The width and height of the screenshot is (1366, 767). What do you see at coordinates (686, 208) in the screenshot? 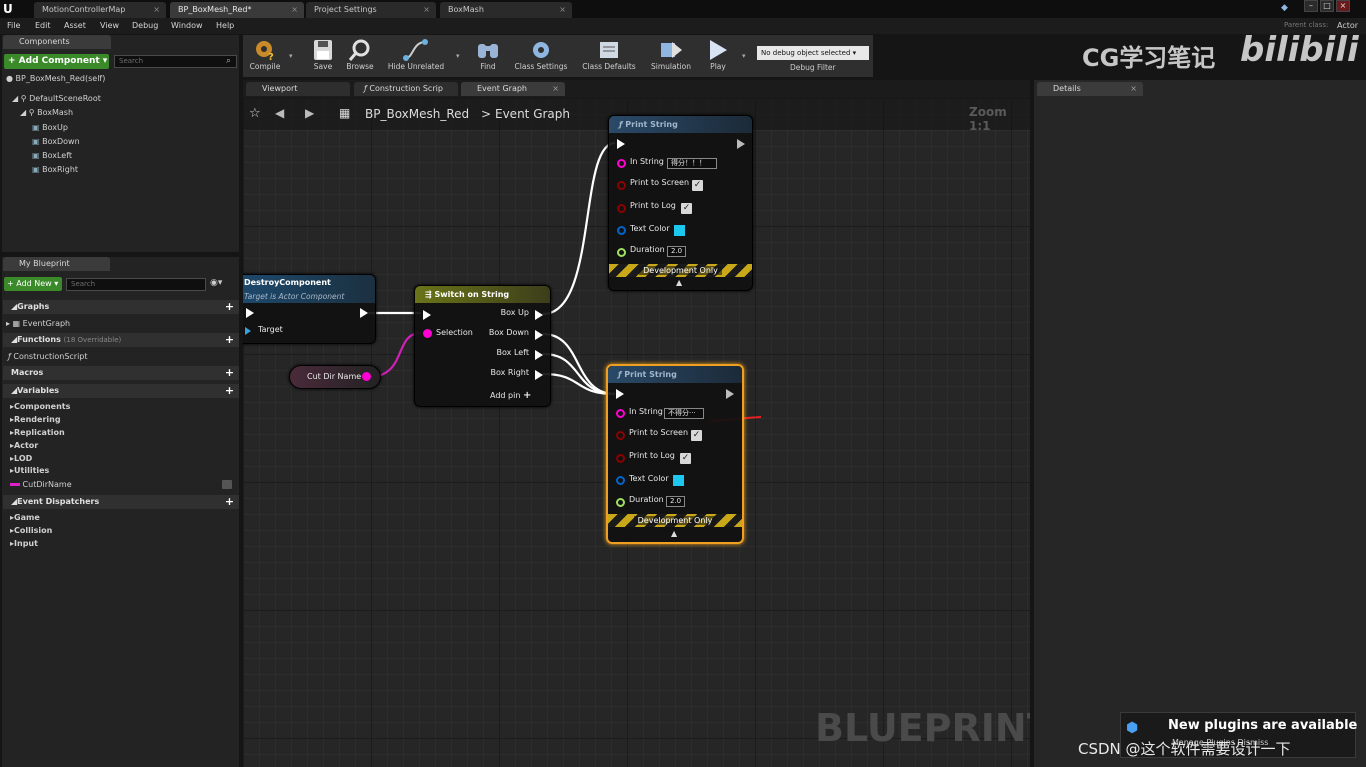
I see `print-to-log-checkbox: ✓` at bounding box center [686, 208].